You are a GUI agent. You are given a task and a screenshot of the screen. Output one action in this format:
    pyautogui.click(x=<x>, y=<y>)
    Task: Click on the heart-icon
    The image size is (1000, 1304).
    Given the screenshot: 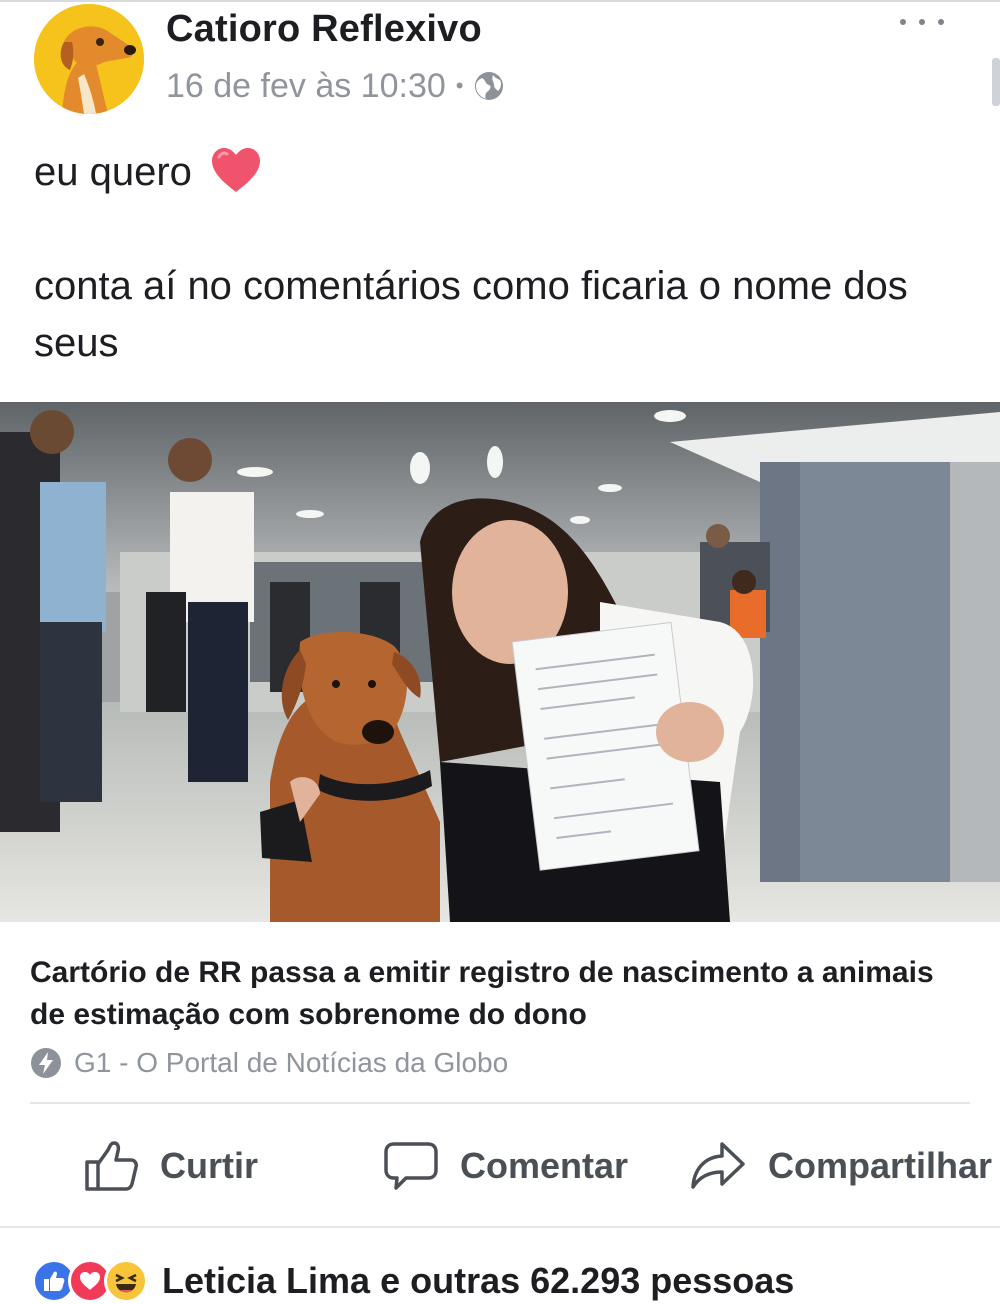 What is the action you would take?
    pyautogui.click(x=236, y=170)
    